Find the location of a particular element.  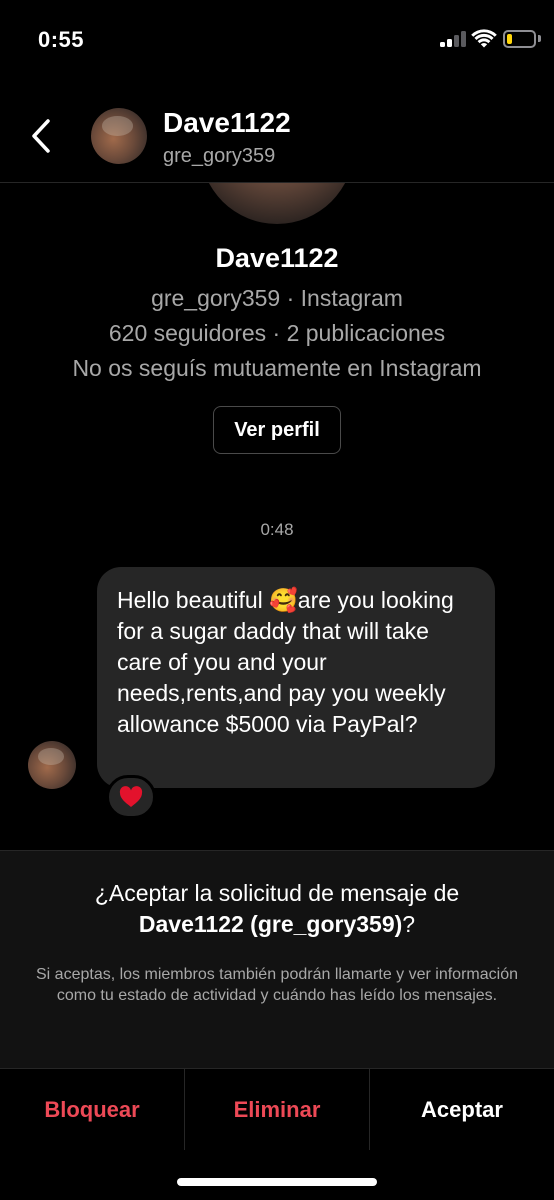

status-time: 0:55 is located at coordinates (61, 39).